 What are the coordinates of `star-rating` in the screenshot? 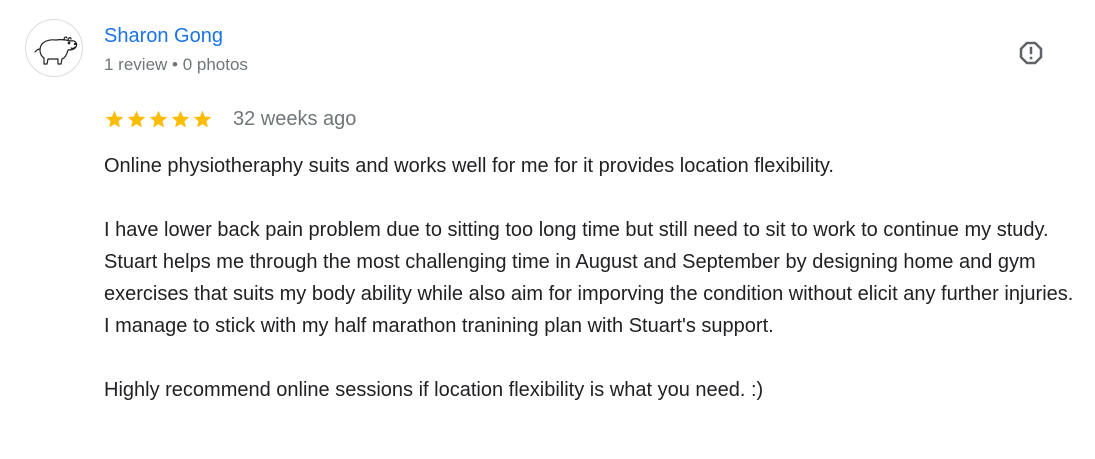 It's located at (159, 119).